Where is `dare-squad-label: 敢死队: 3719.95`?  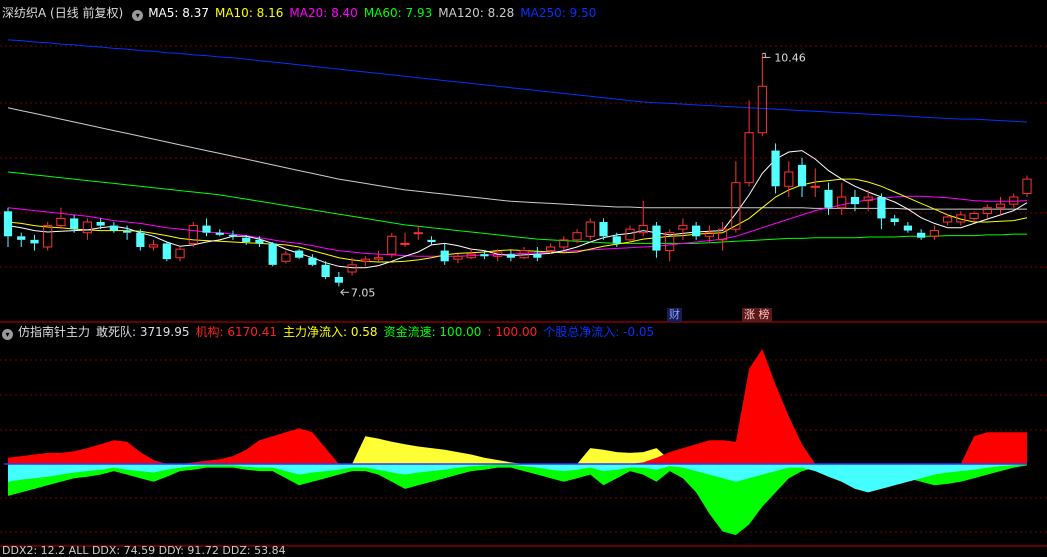 dare-squad-label: 敢死队: 3719.95 is located at coordinates (143, 332).